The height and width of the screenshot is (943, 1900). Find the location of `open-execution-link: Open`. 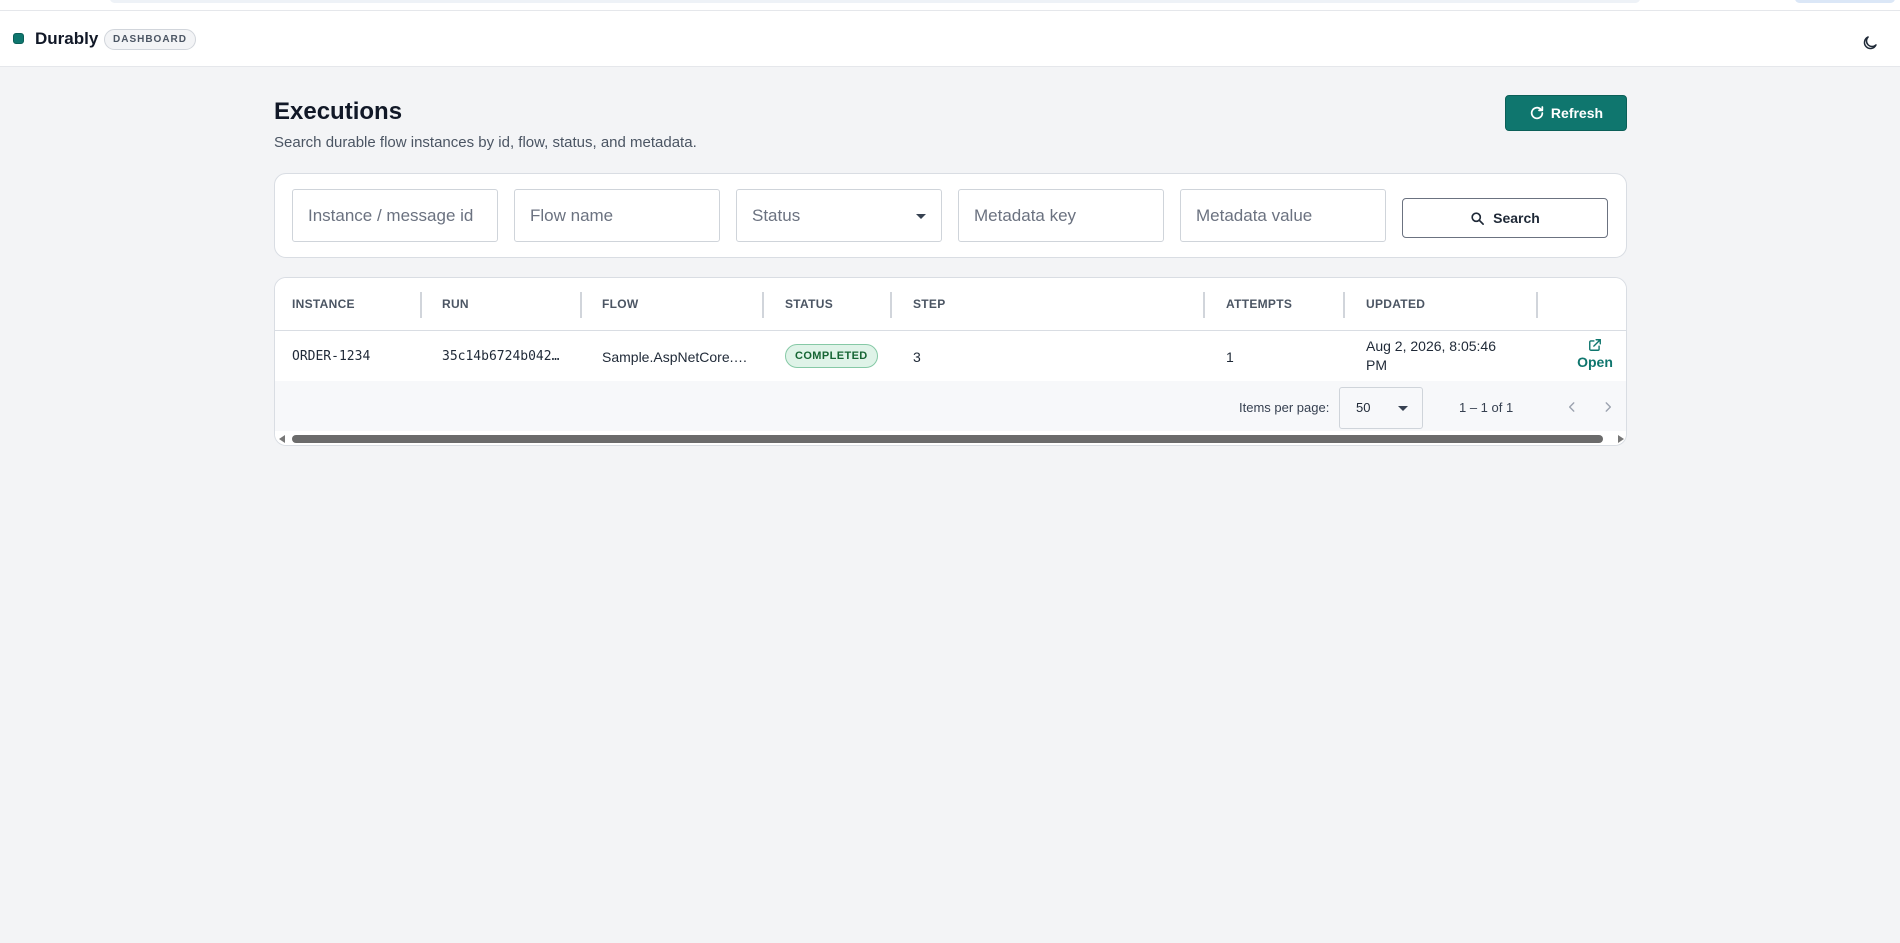

open-execution-link: Open is located at coordinates (1595, 354).